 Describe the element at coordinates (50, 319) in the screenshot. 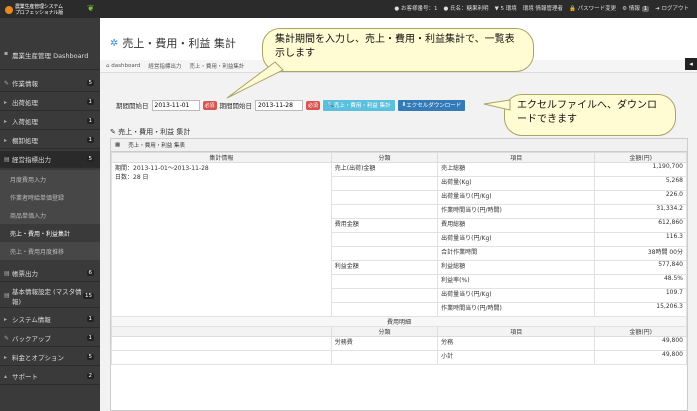

I see `sidebar-item-system: ▸ システム情報 1` at that location.